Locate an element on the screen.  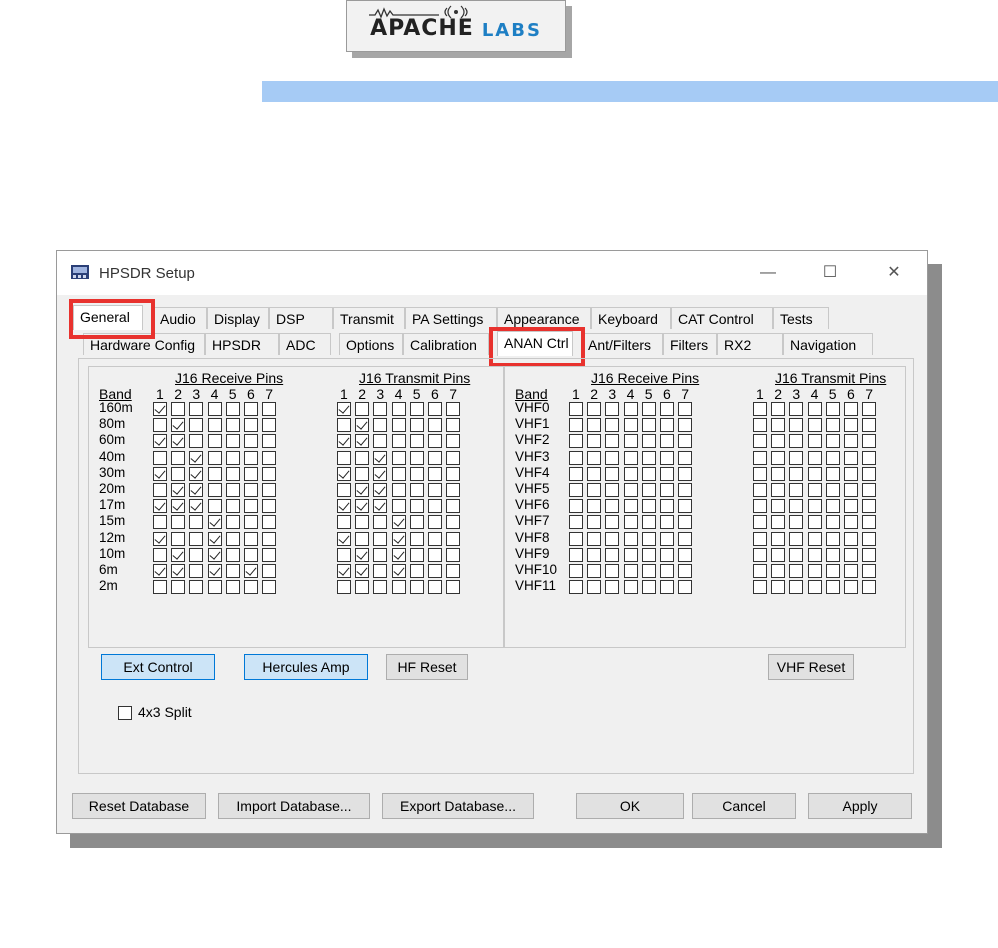
ext-control-button: Ext Control is located at coordinates (158, 667).